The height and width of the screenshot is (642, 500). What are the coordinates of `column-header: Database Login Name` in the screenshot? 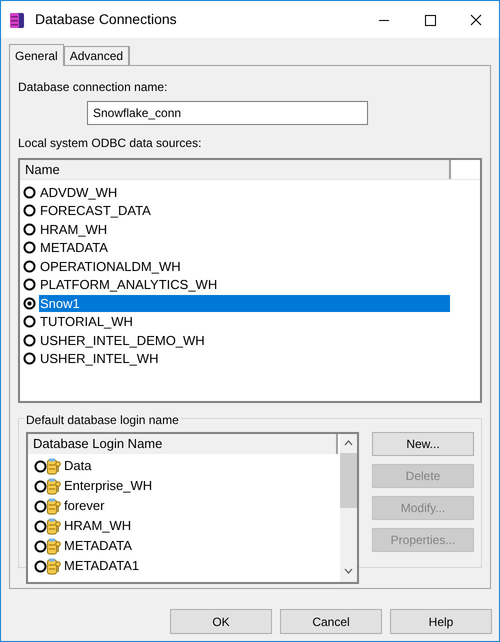 It's located at (183, 444).